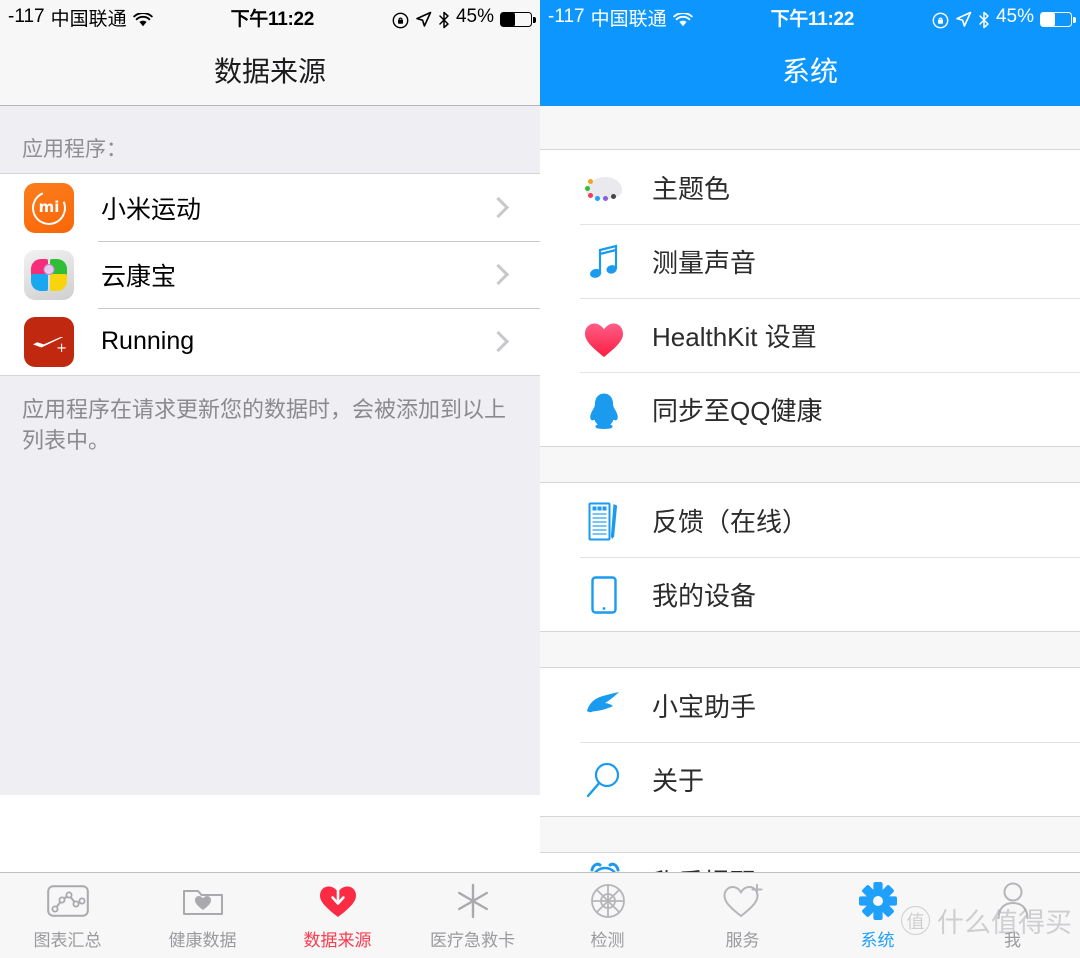 The width and height of the screenshot is (1080, 958). What do you see at coordinates (67, 901) in the screenshot?
I see `chart-summary-icon` at bounding box center [67, 901].